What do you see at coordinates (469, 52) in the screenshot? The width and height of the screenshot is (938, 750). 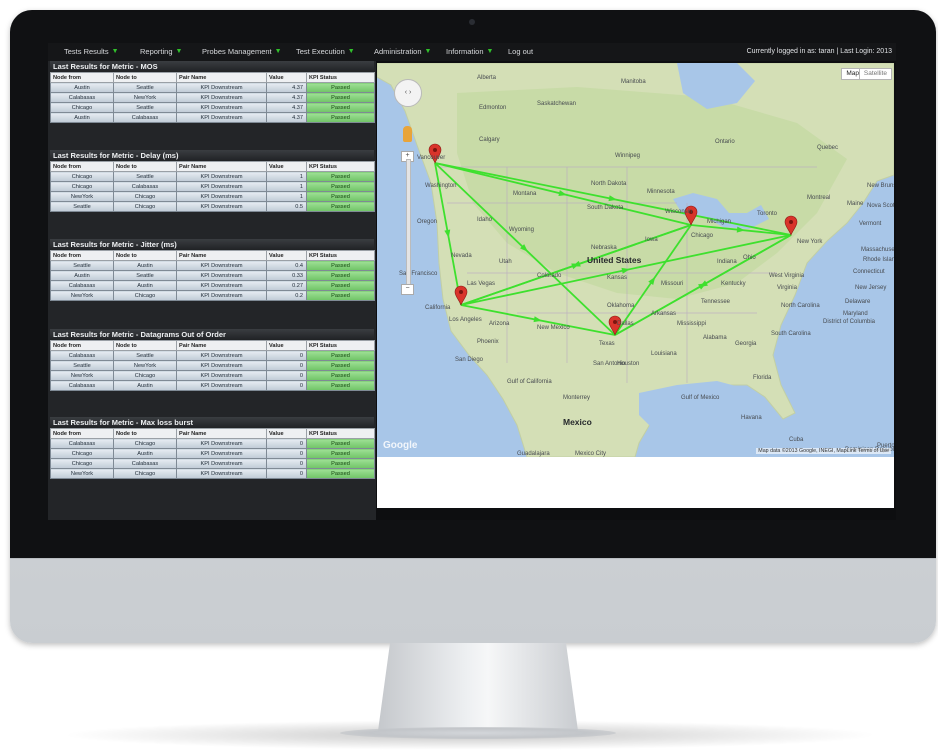 I see `nav-information: Information ▼` at bounding box center [469, 52].